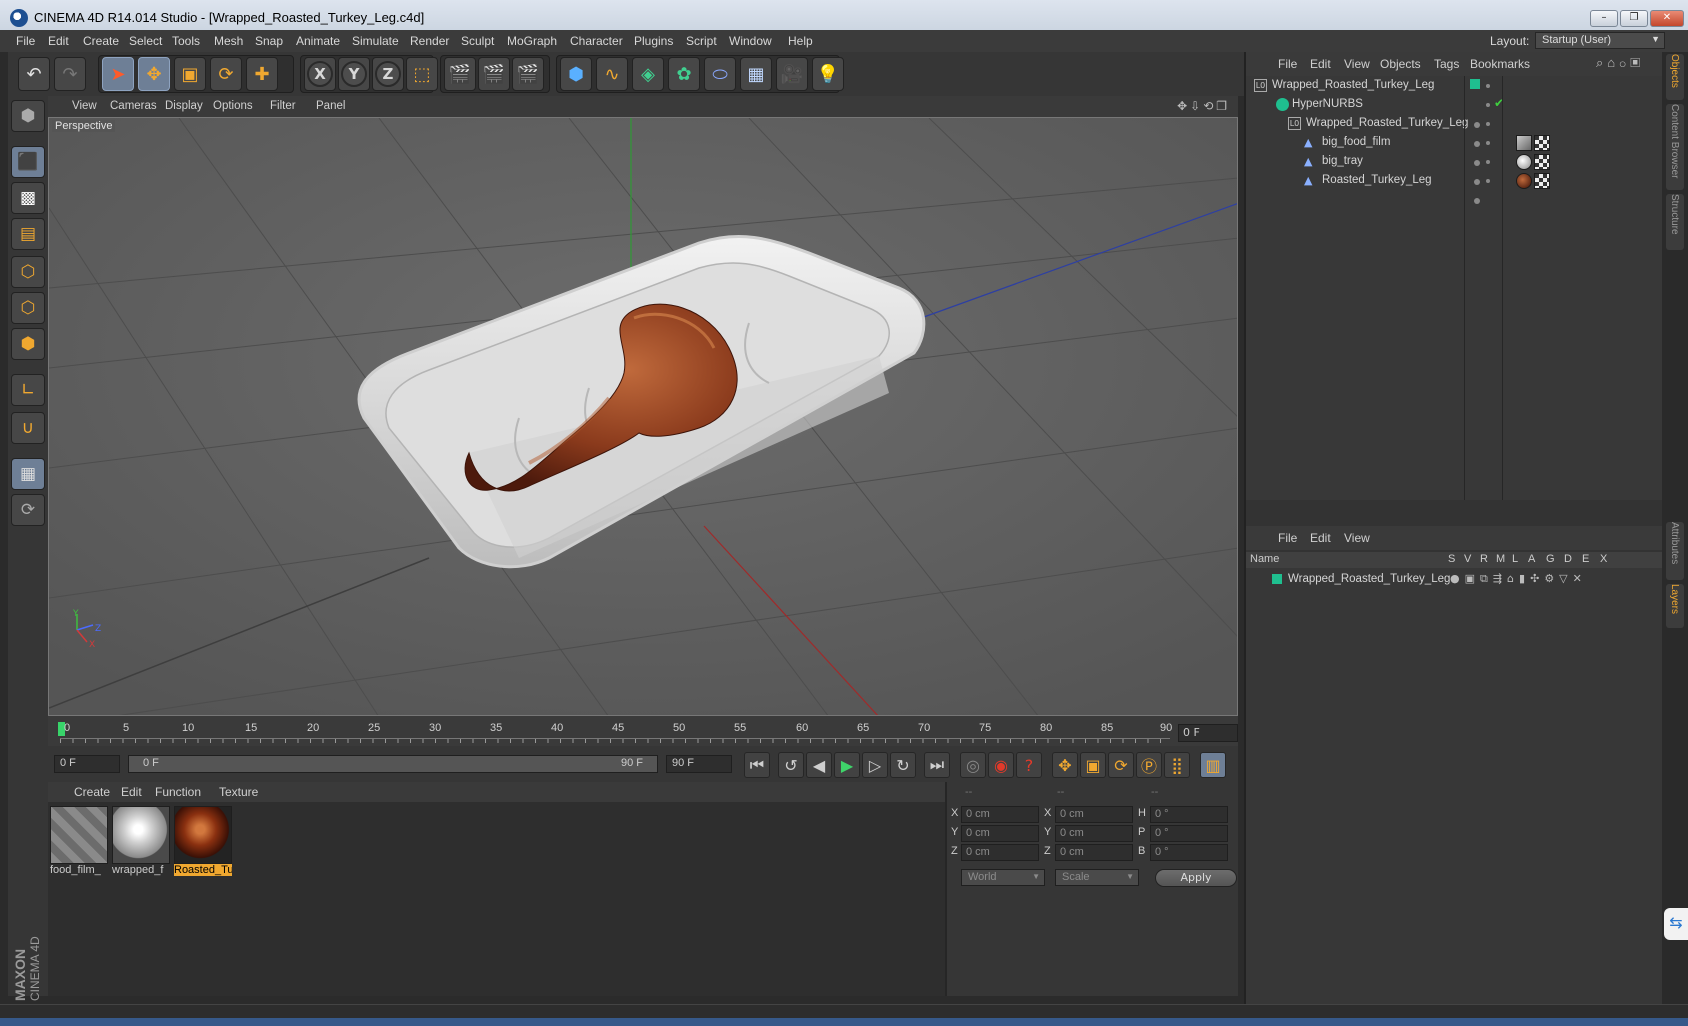  I want to click on keyframe-selection-button: ?, so click(1029, 765).